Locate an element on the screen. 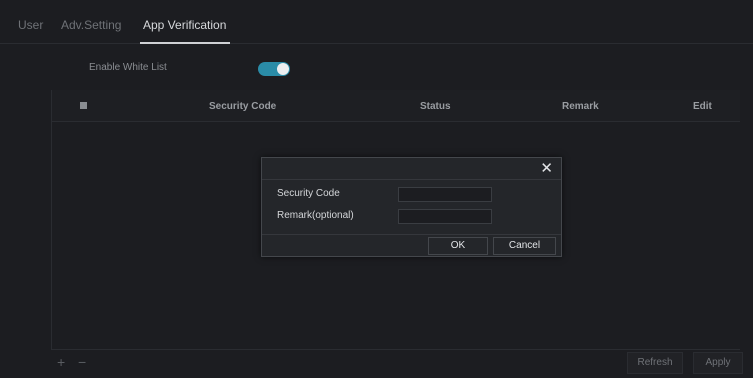  active-tab-indicator is located at coordinates (185, 43).